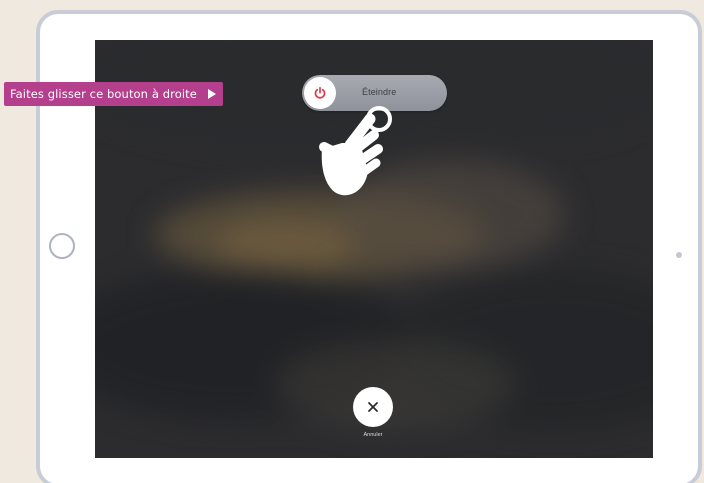  What do you see at coordinates (373, 435) in the screenshot?
I see `cancel-label: Annuler` at bounding box center [373, 435].